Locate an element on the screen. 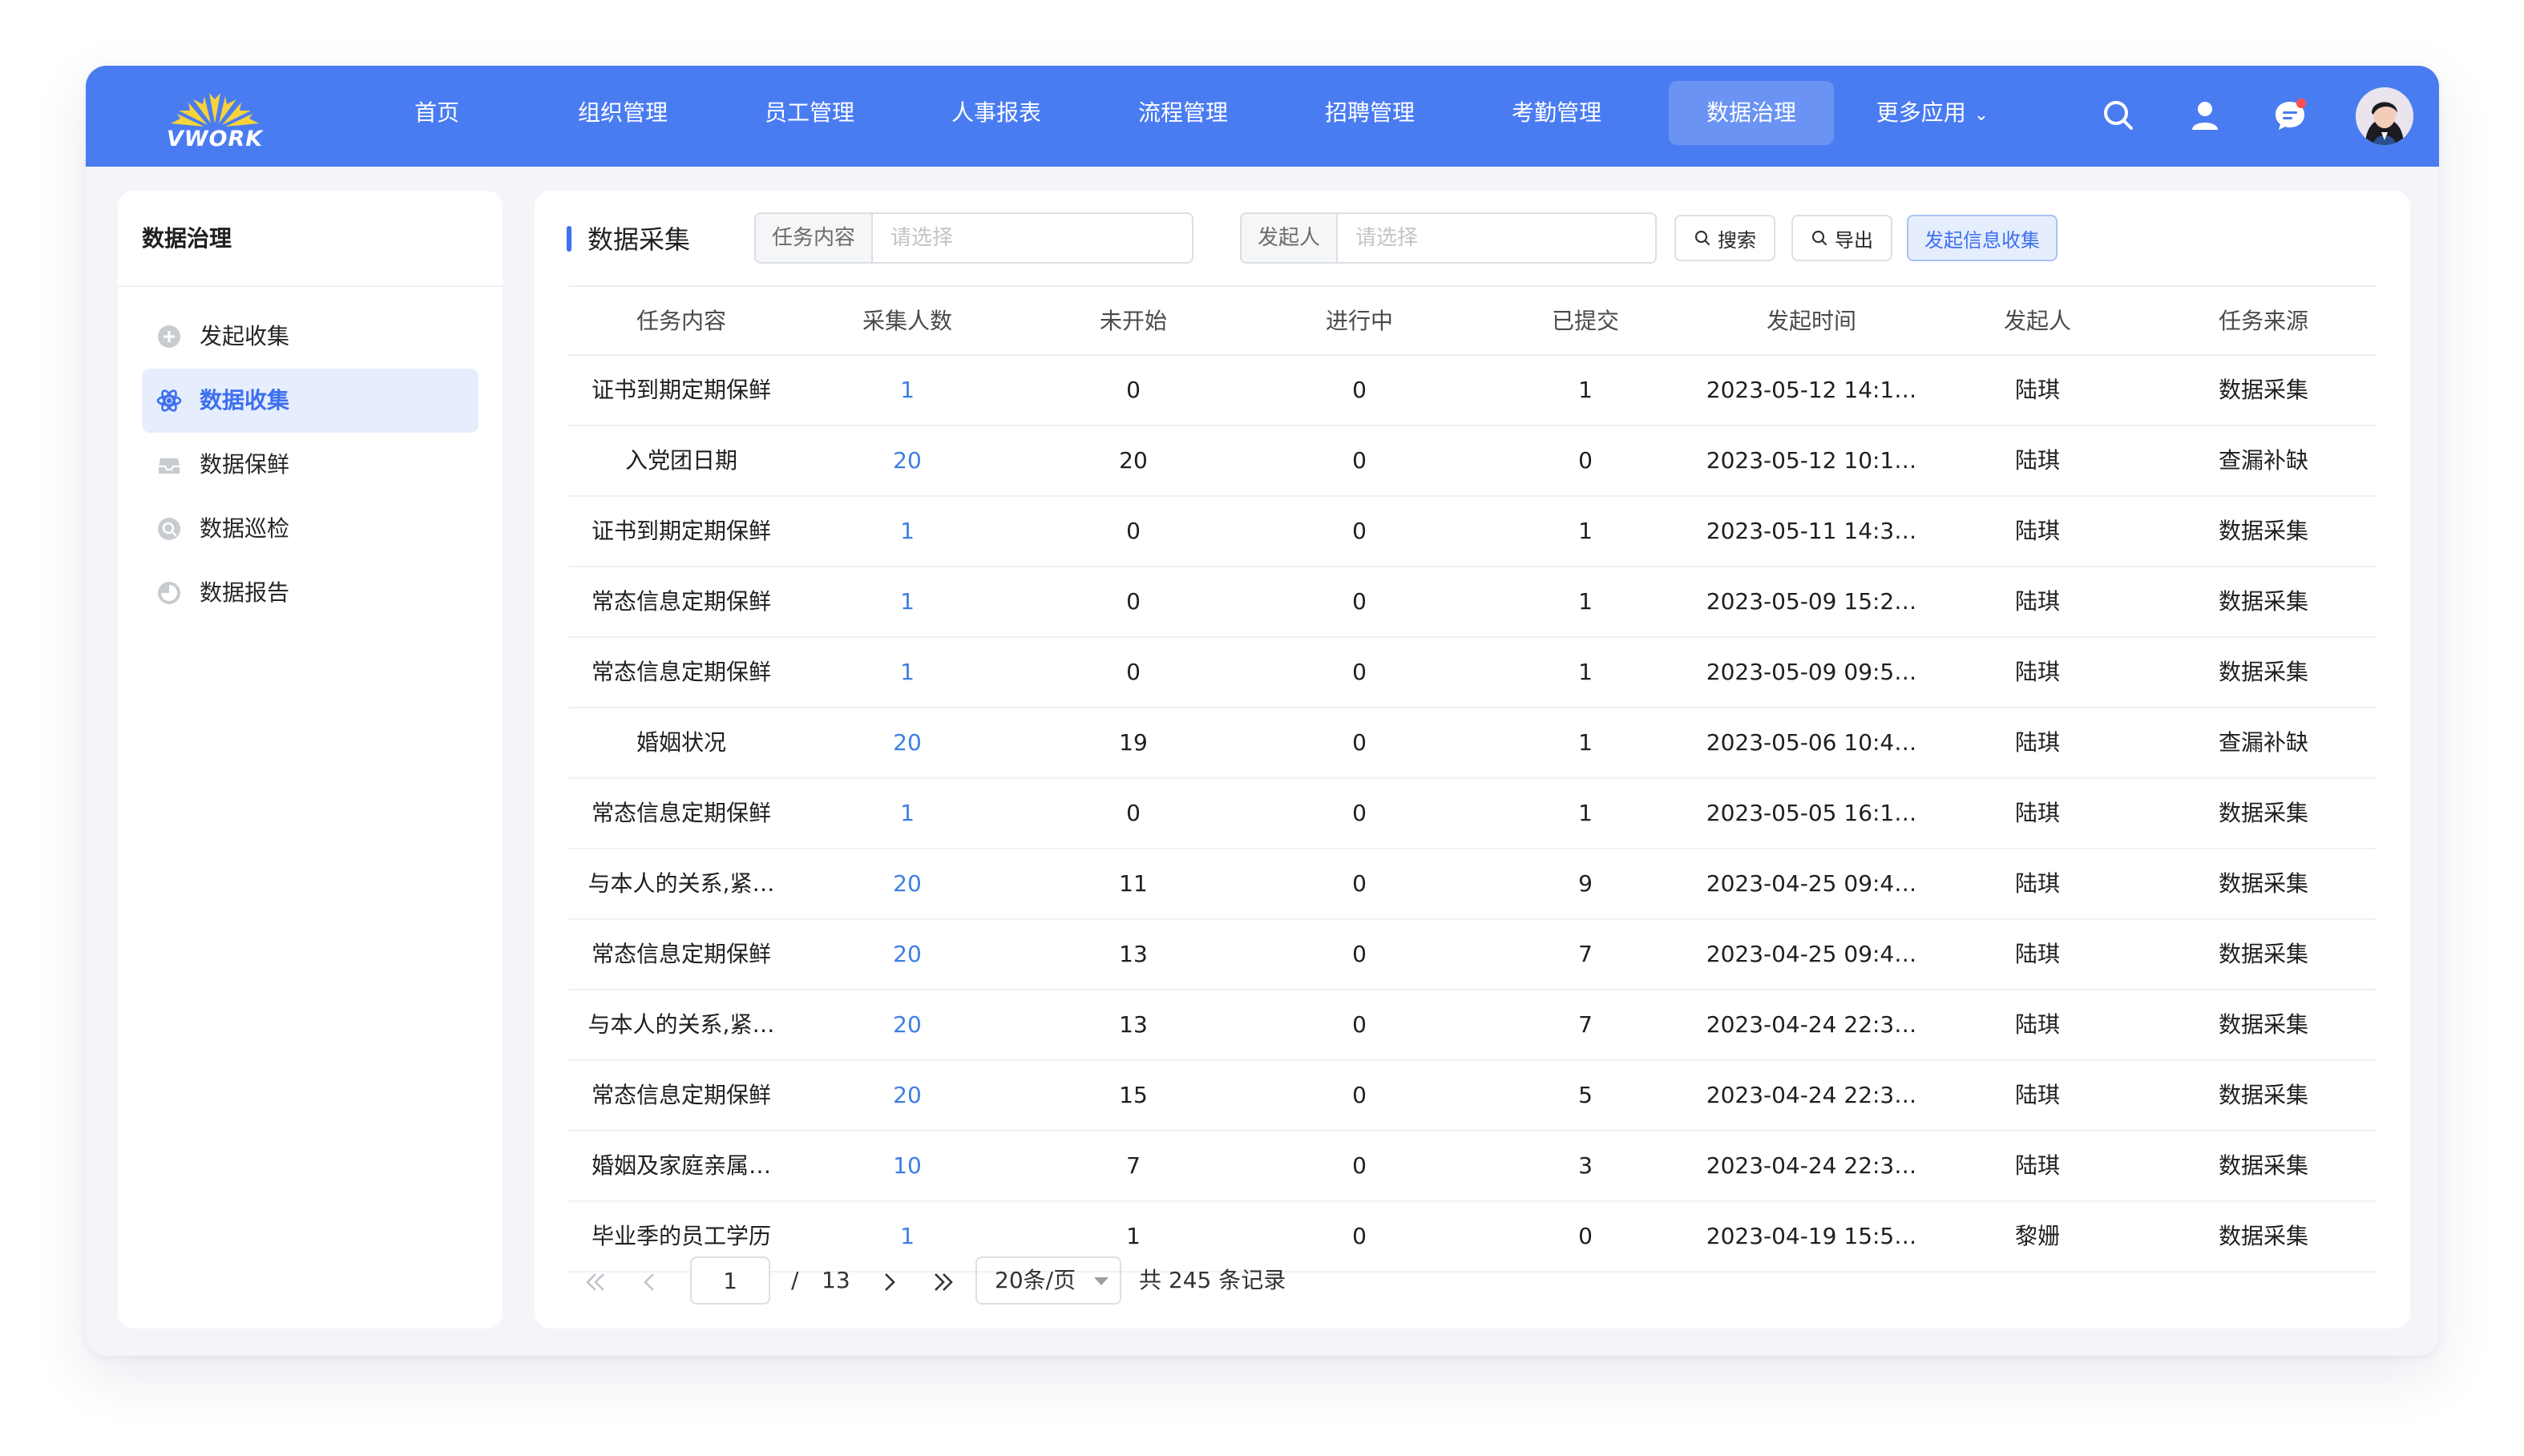  scan-icon is located at coordinates (169, 529).